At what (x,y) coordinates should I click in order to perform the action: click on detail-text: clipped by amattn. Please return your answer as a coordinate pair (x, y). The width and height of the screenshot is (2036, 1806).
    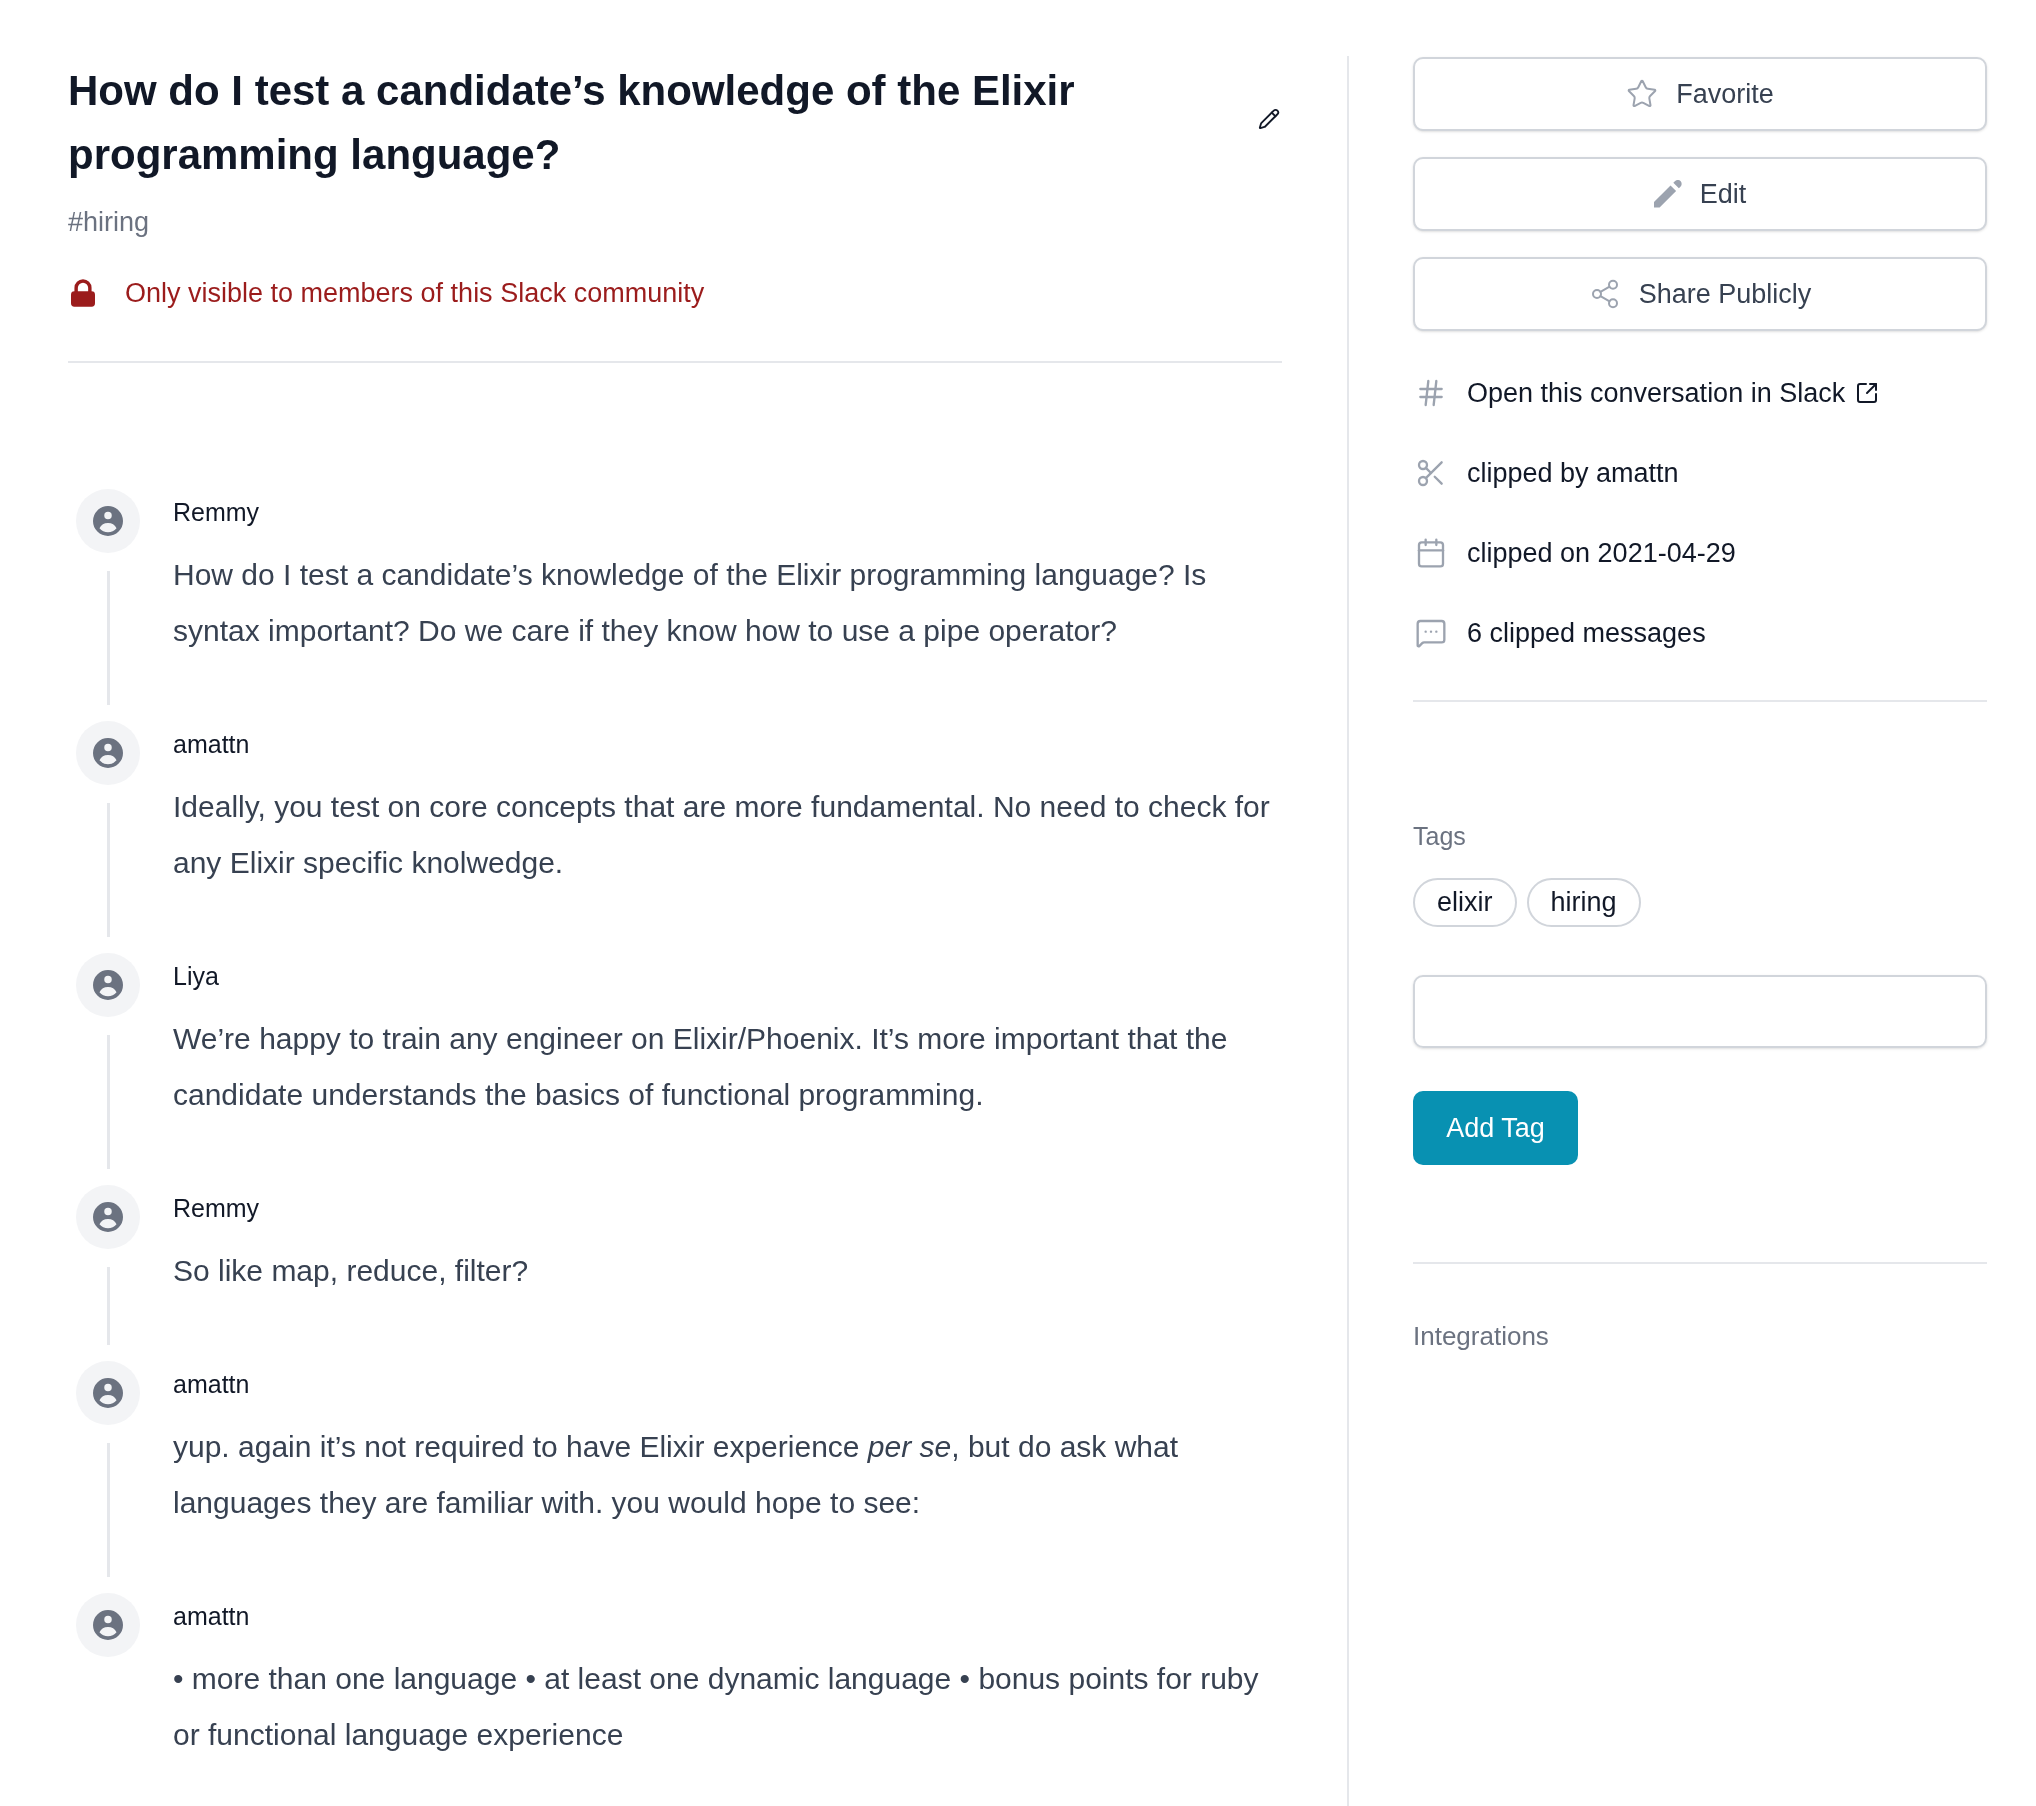
    Looking at the image, I should click on (1573, 473).